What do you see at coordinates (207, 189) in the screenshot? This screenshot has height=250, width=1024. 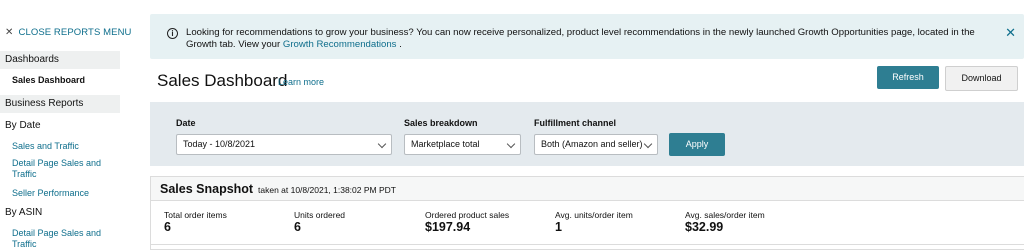 I see `snapshot-title: Sales Snapshot` at bounding box center [207, 189].